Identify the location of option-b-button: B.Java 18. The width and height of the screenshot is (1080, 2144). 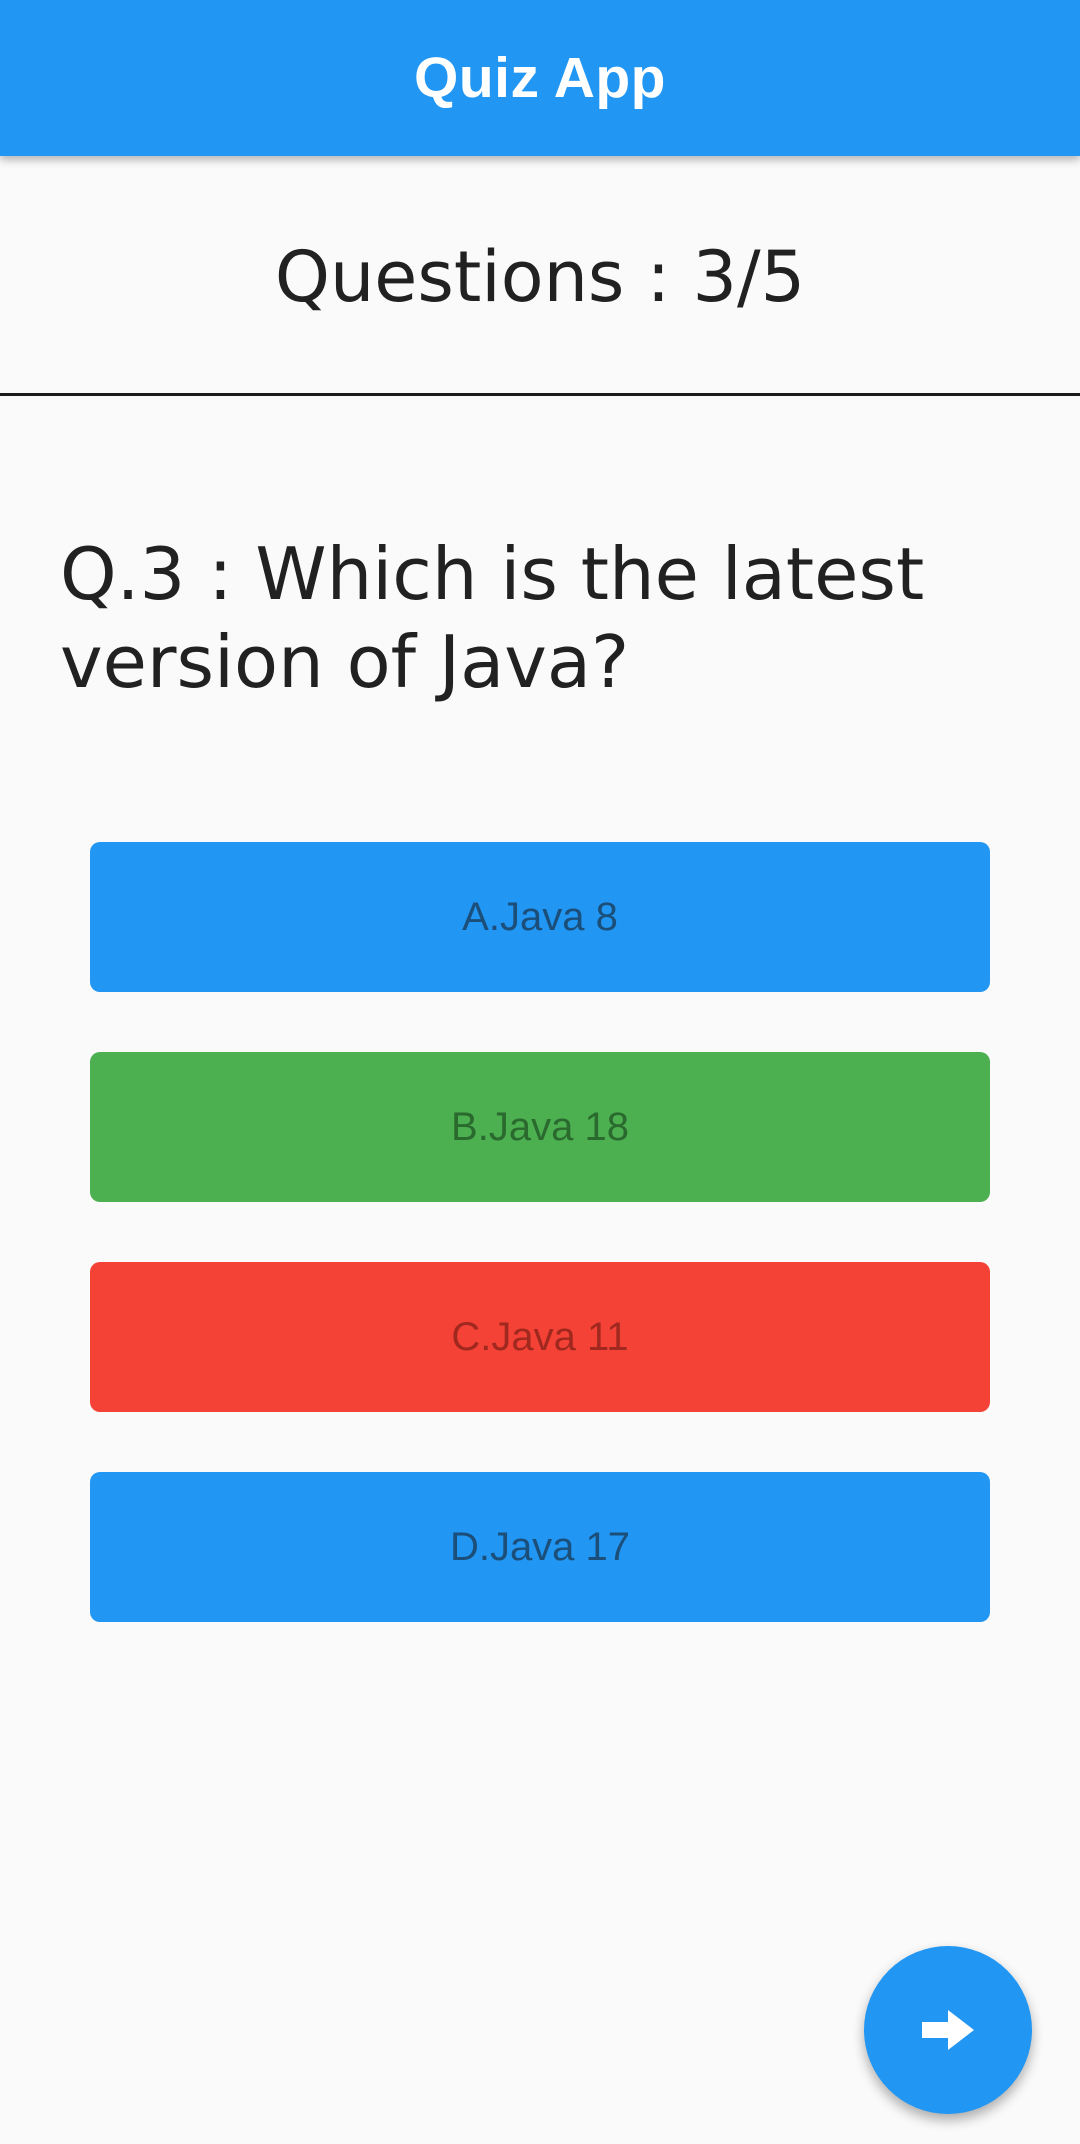
(540, 1127).